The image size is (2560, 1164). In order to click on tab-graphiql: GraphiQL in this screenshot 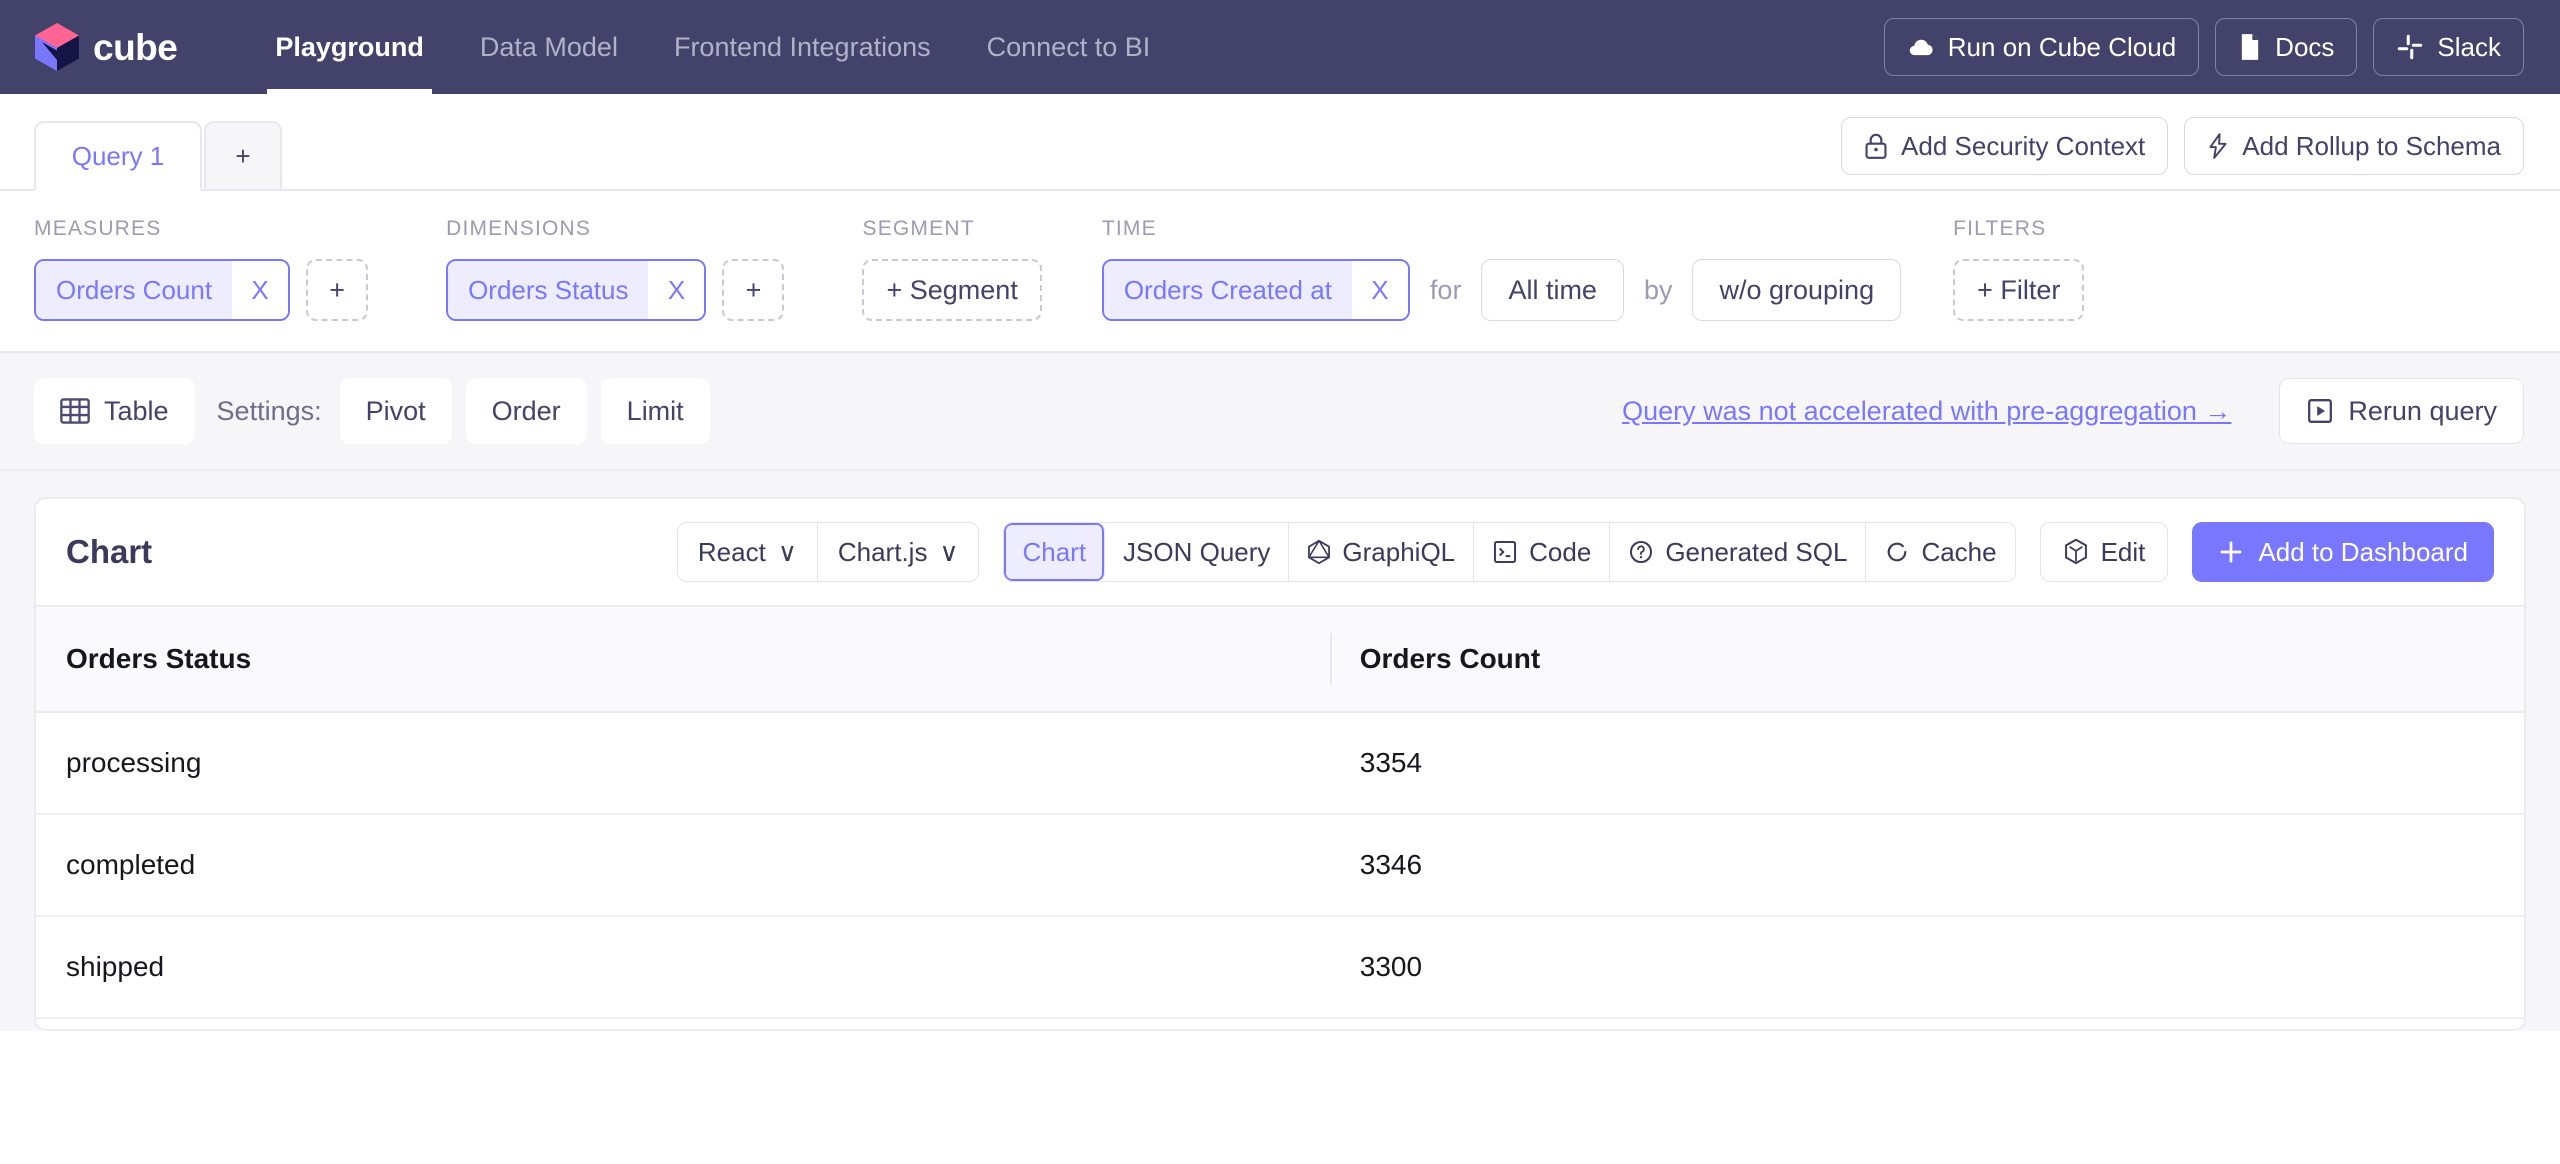, I will do `click(1382, 552)`.